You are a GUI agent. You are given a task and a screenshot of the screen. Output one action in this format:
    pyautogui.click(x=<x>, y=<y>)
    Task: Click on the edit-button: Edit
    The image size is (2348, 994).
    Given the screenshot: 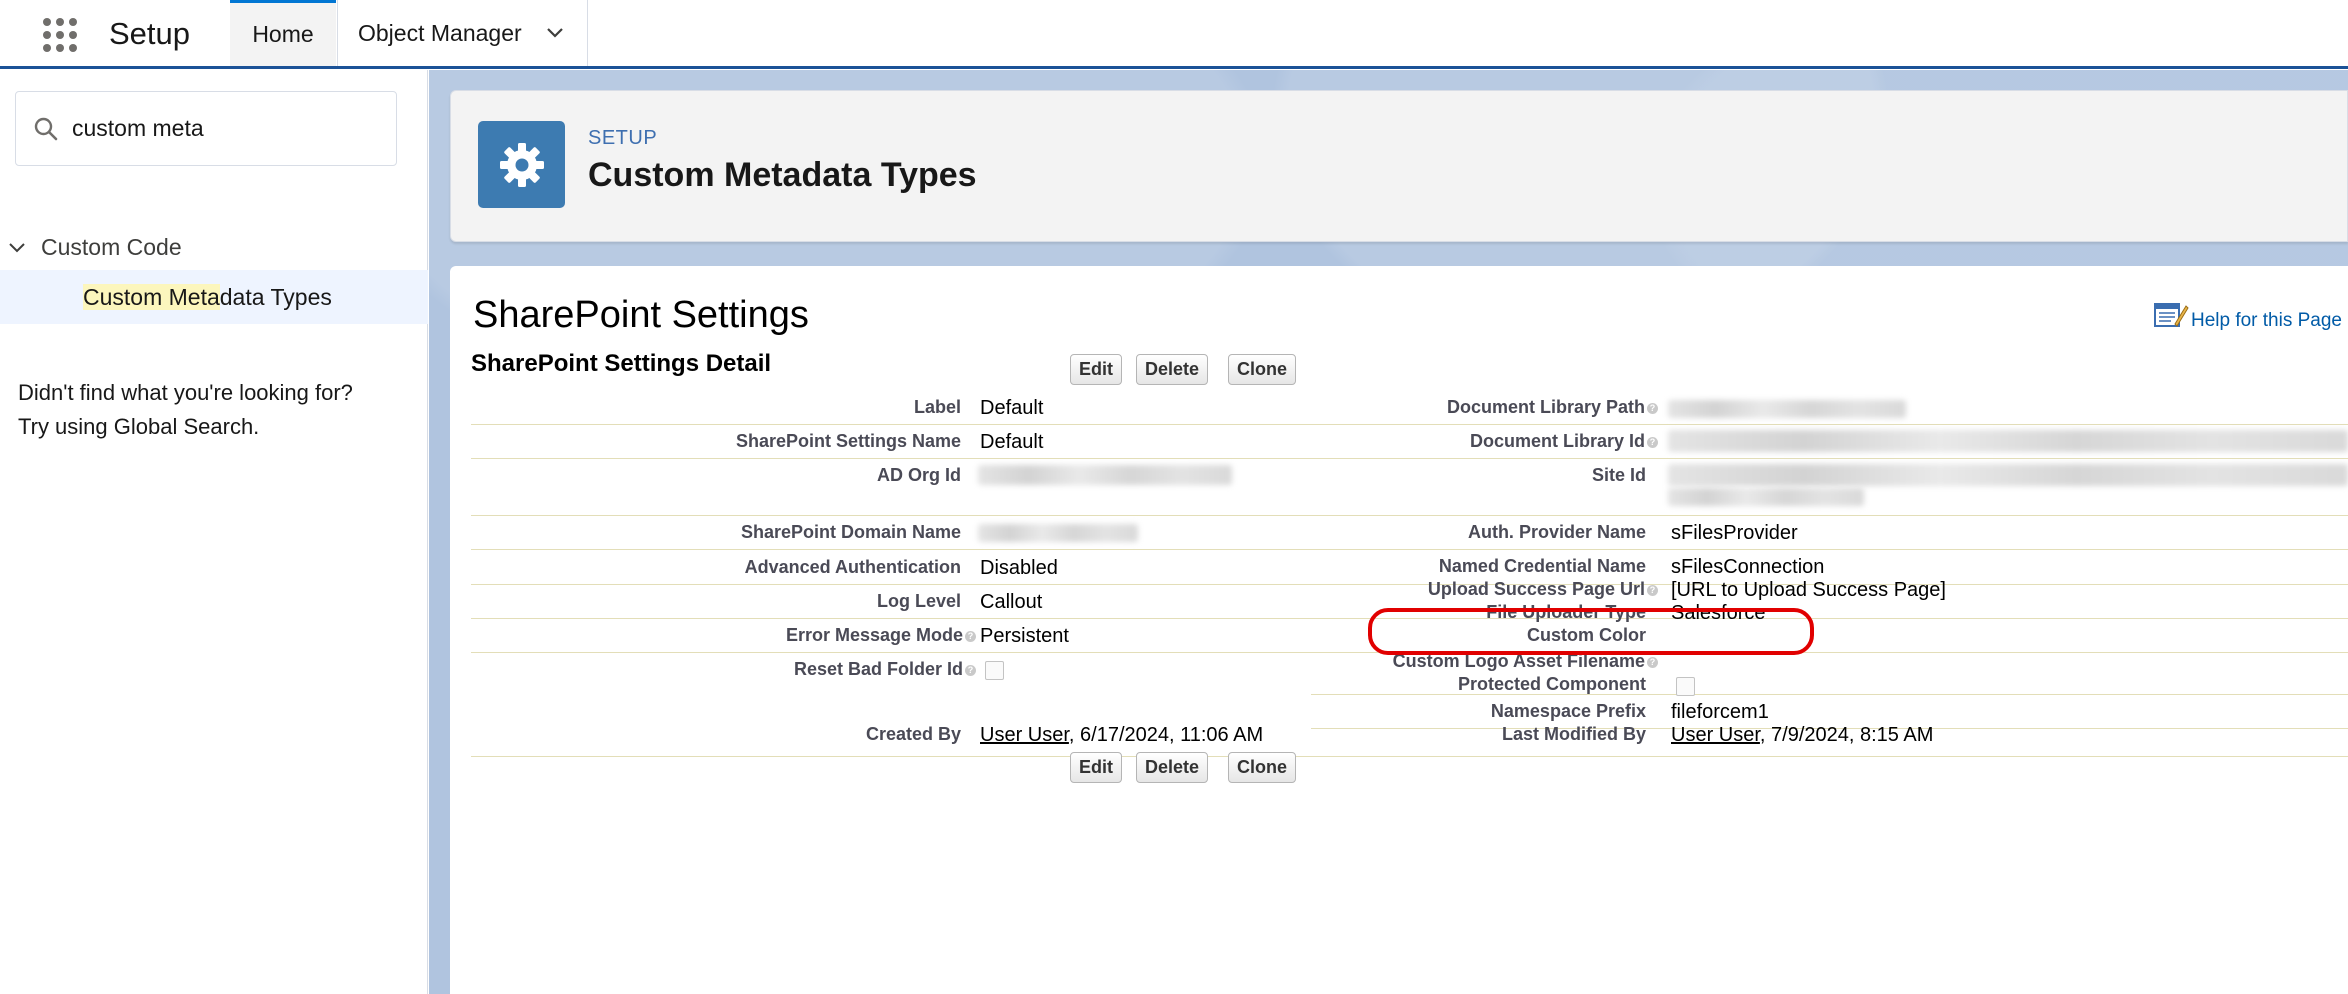 What is the action you would take?
    pyautogui.click(x=1096, y=369)
    